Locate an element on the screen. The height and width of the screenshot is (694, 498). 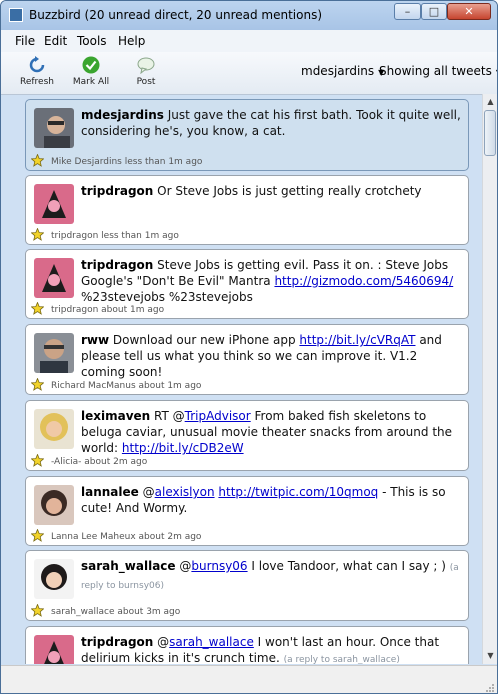
filter-value: Showing all tweets is located at coordinates (435, 71).